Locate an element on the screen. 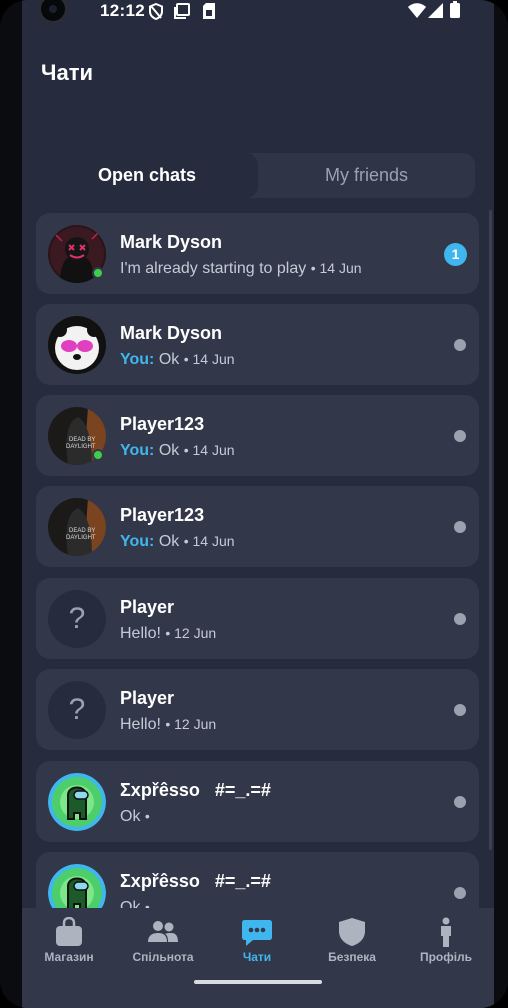  sim-card-icon is located at coordinates (209, 11).